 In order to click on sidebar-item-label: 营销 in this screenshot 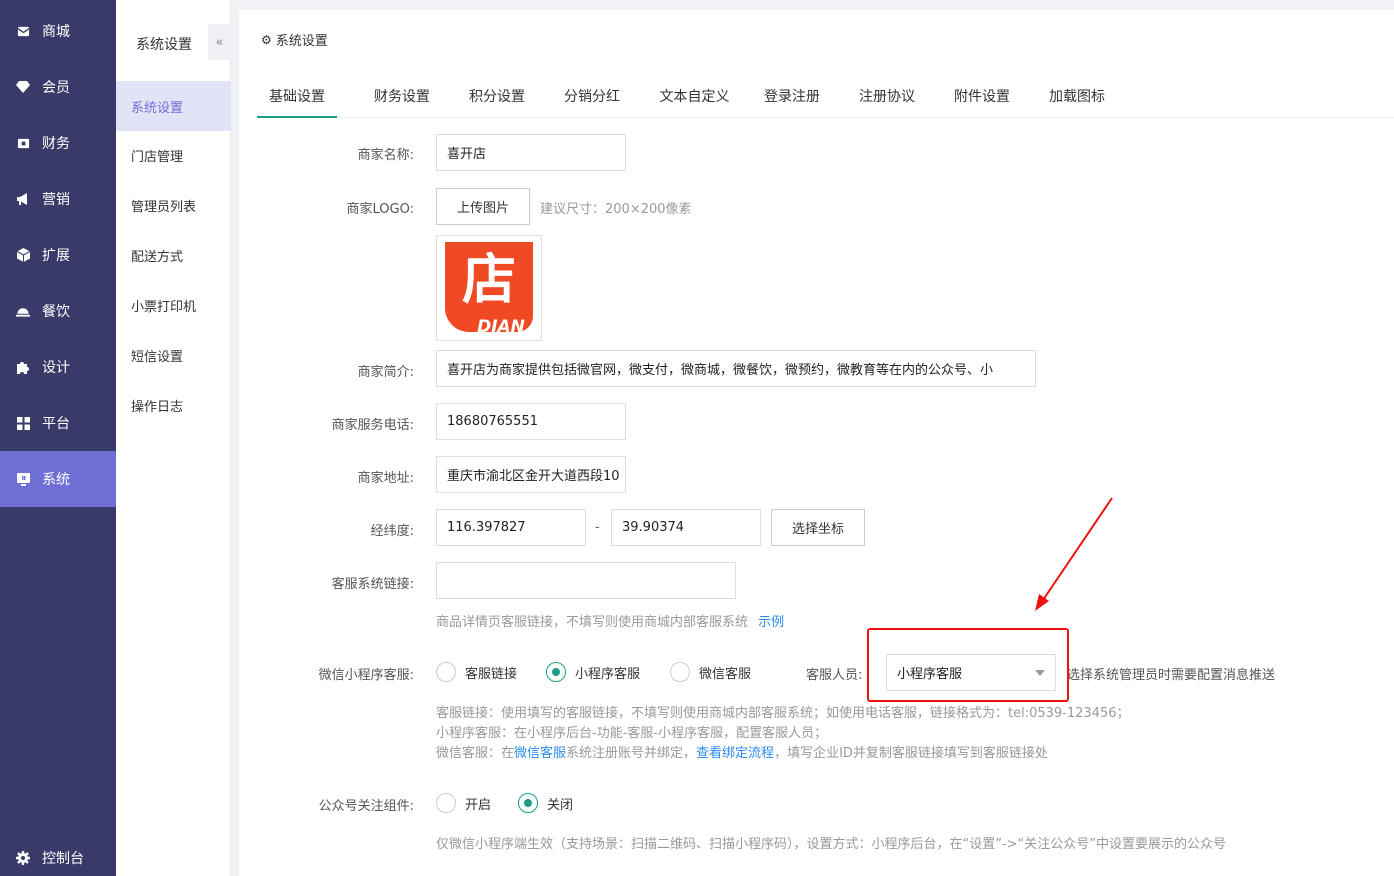, I will do `click(56, 200)`.